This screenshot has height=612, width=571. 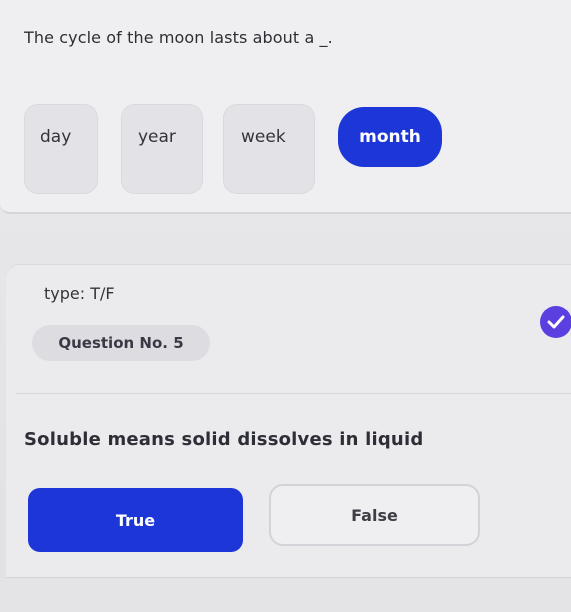 I want to click on option-week: week, so click(x=269, y=149).